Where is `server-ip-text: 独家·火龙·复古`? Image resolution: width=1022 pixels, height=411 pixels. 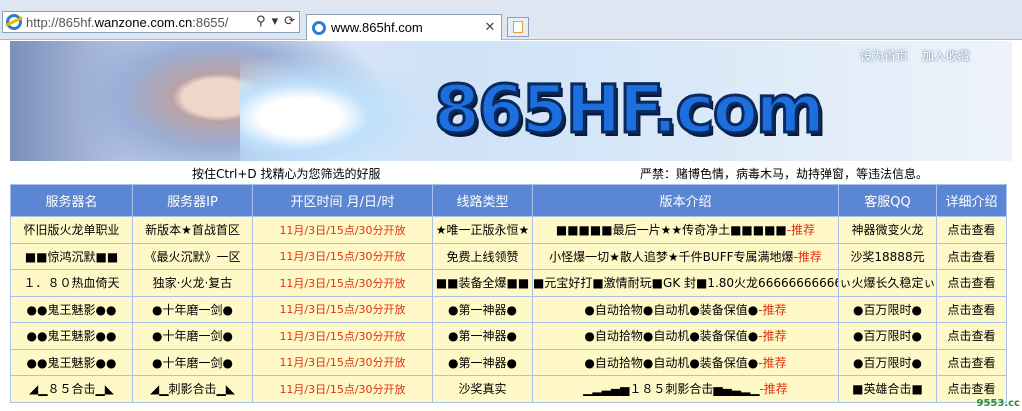
server-ip-text: 独家·火龙·复古 is located at coordinates (192, 283).